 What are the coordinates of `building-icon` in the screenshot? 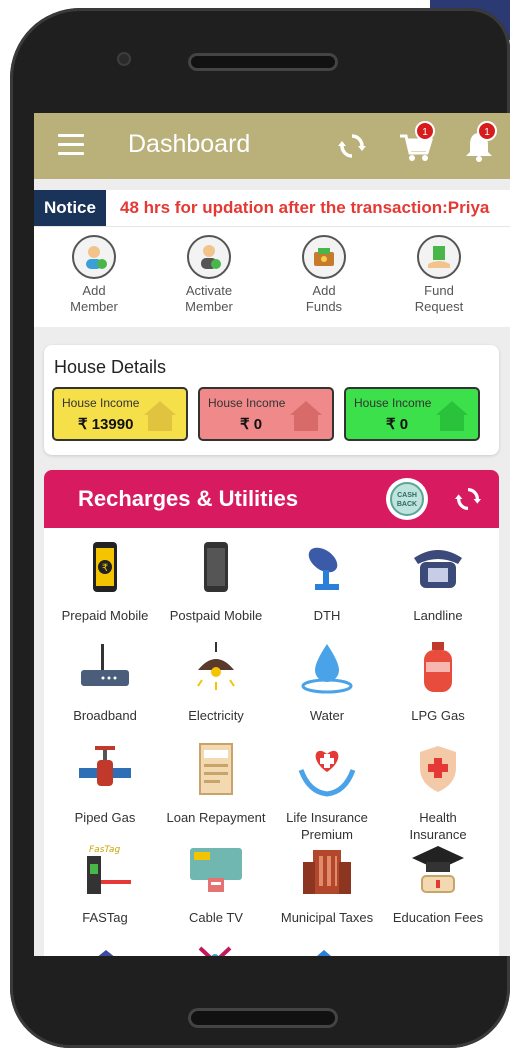 It's located at (327, 872).